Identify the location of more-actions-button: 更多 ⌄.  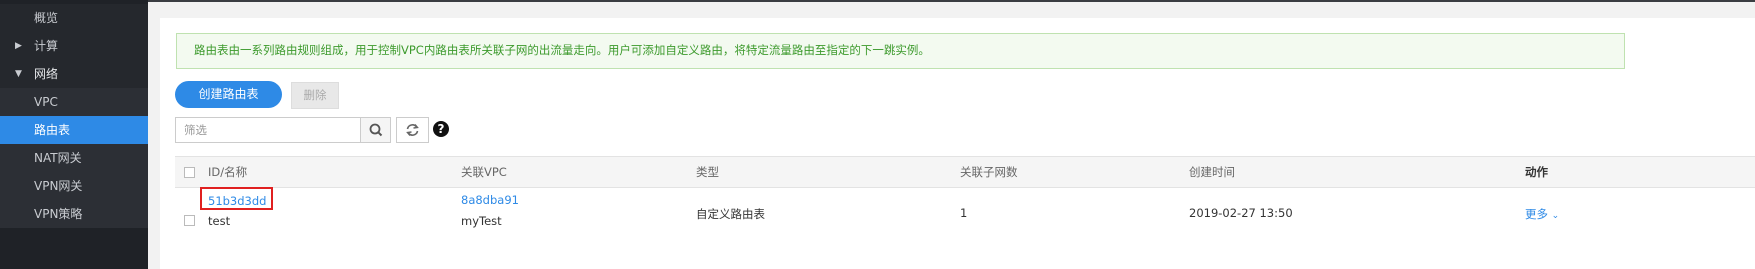
(1542, 214).